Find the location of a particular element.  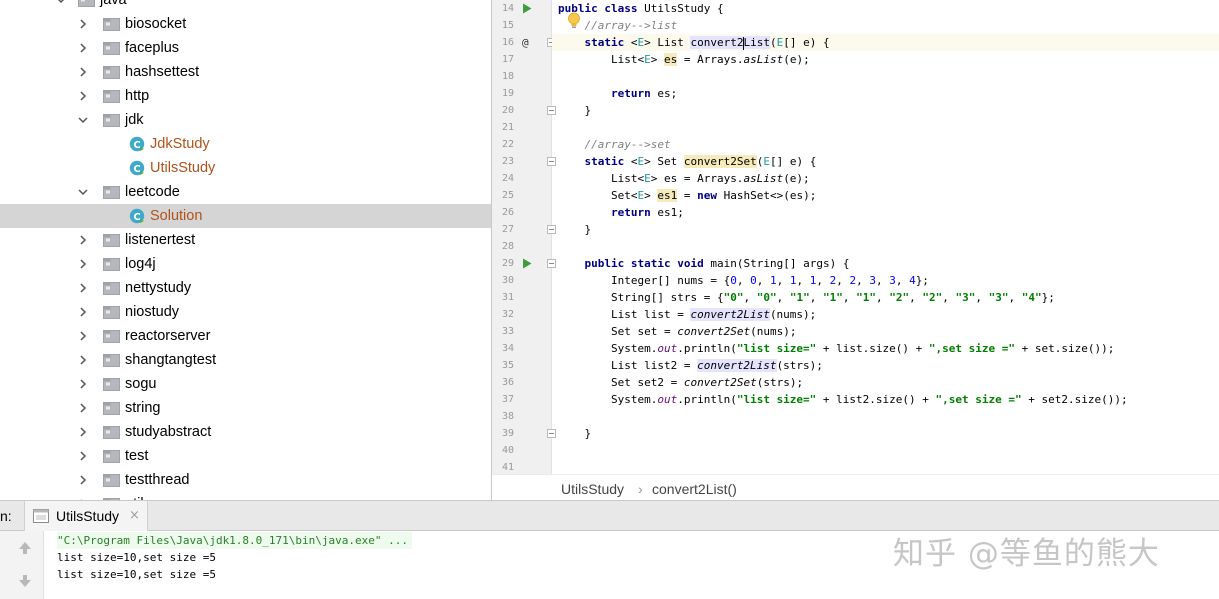

code-line: //array-->set is located at coordinates (885, 144).